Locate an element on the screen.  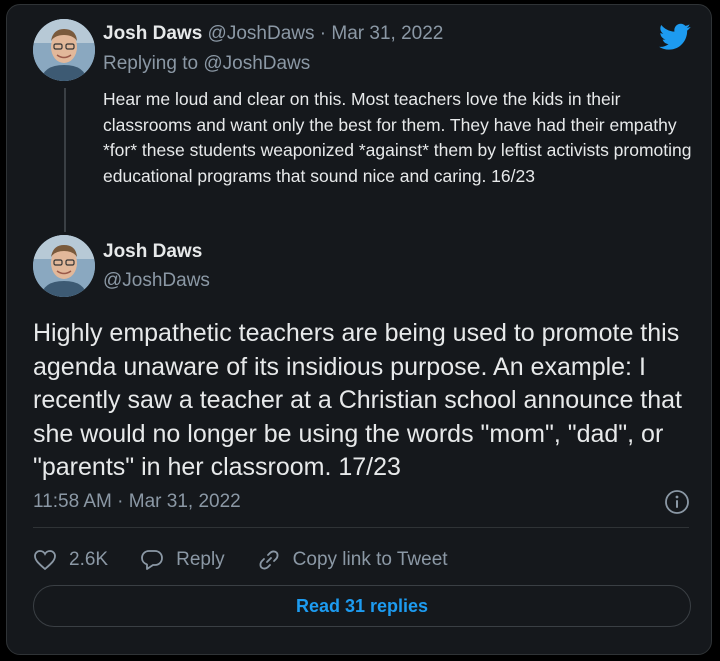
copy-link-button: Copy link to Tweet is located at coordinates (352, 560).